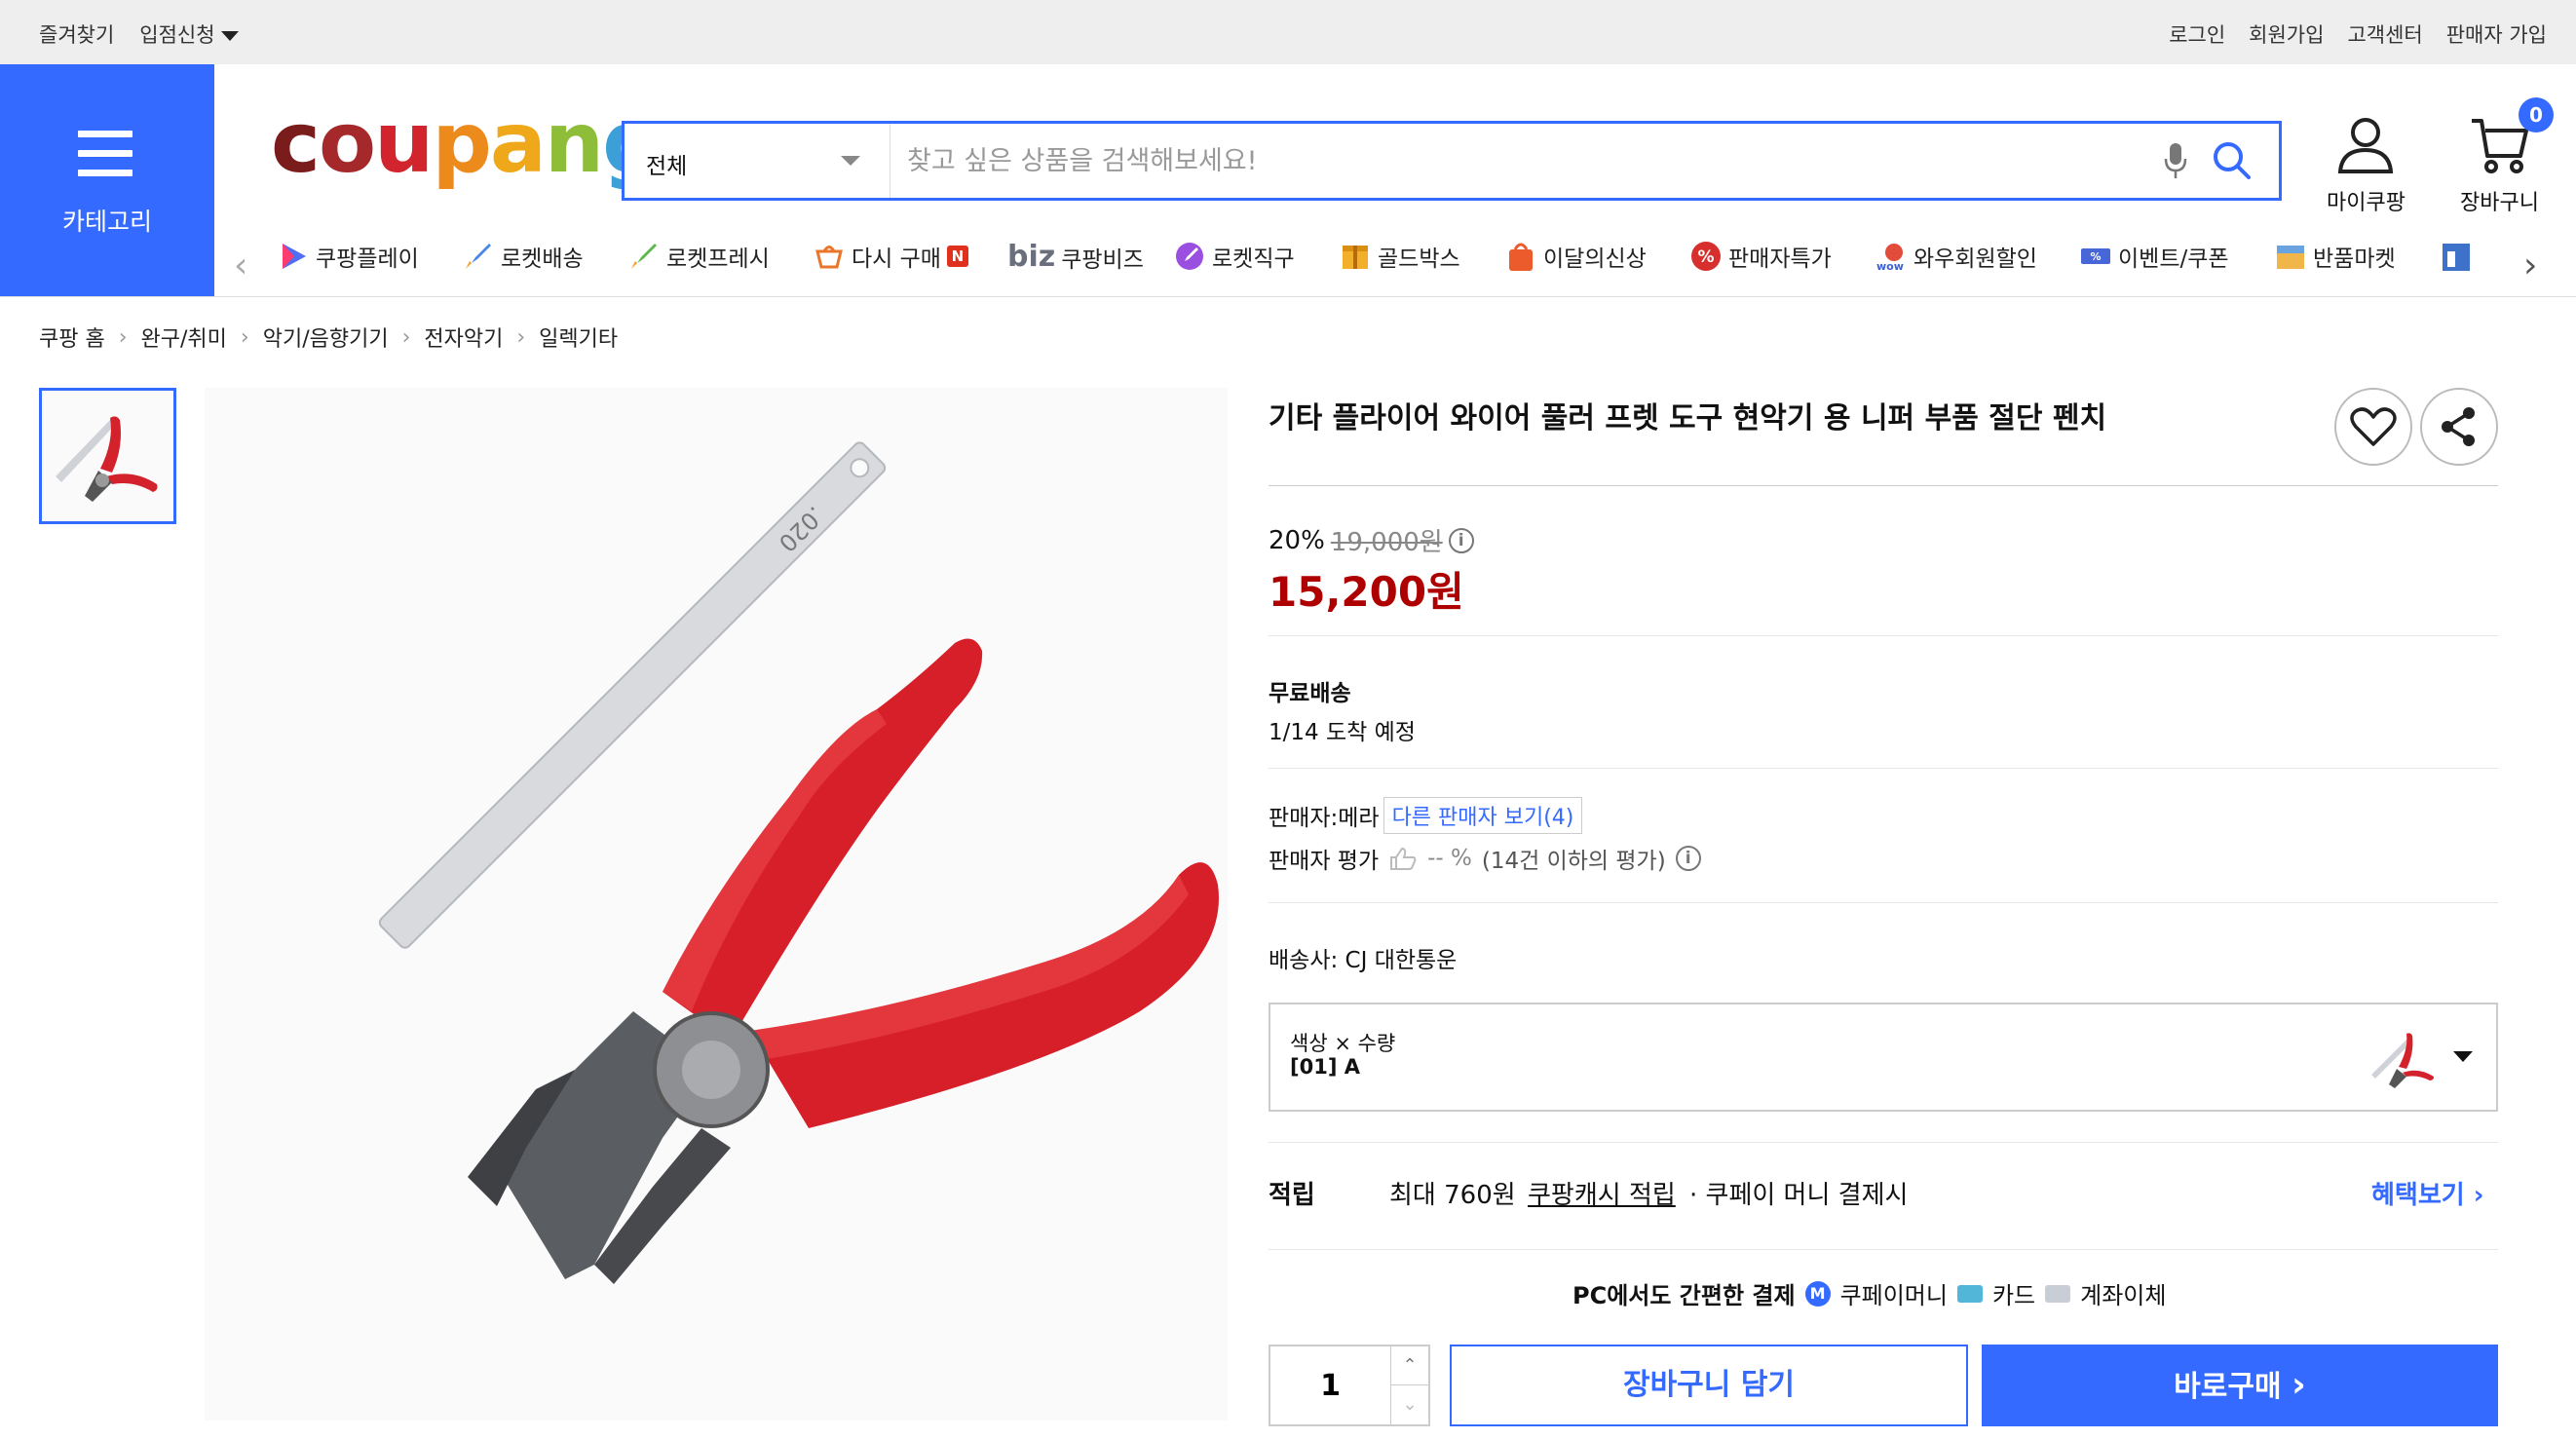 The width and height of the screenshot is (2576, 1440). Describe the element at coordinates (1330, 1385) in the screenshot. I see `quantity-input` at that location.